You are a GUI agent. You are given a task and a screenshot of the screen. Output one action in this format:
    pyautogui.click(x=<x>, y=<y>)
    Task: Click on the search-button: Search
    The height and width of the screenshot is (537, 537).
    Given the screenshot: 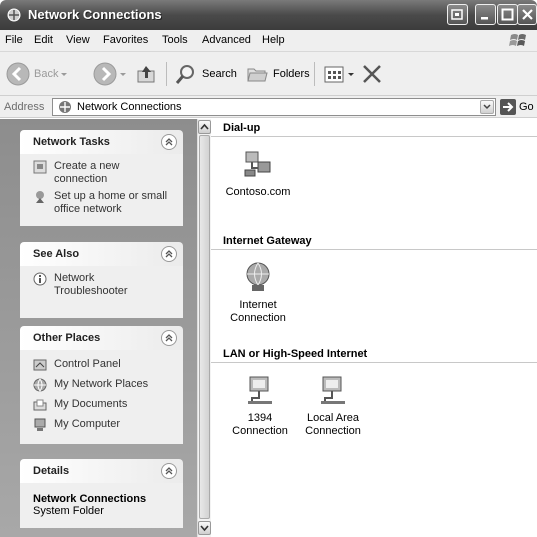 What is the action you would take?
    pyautogui.click(x=205, y=74)
    